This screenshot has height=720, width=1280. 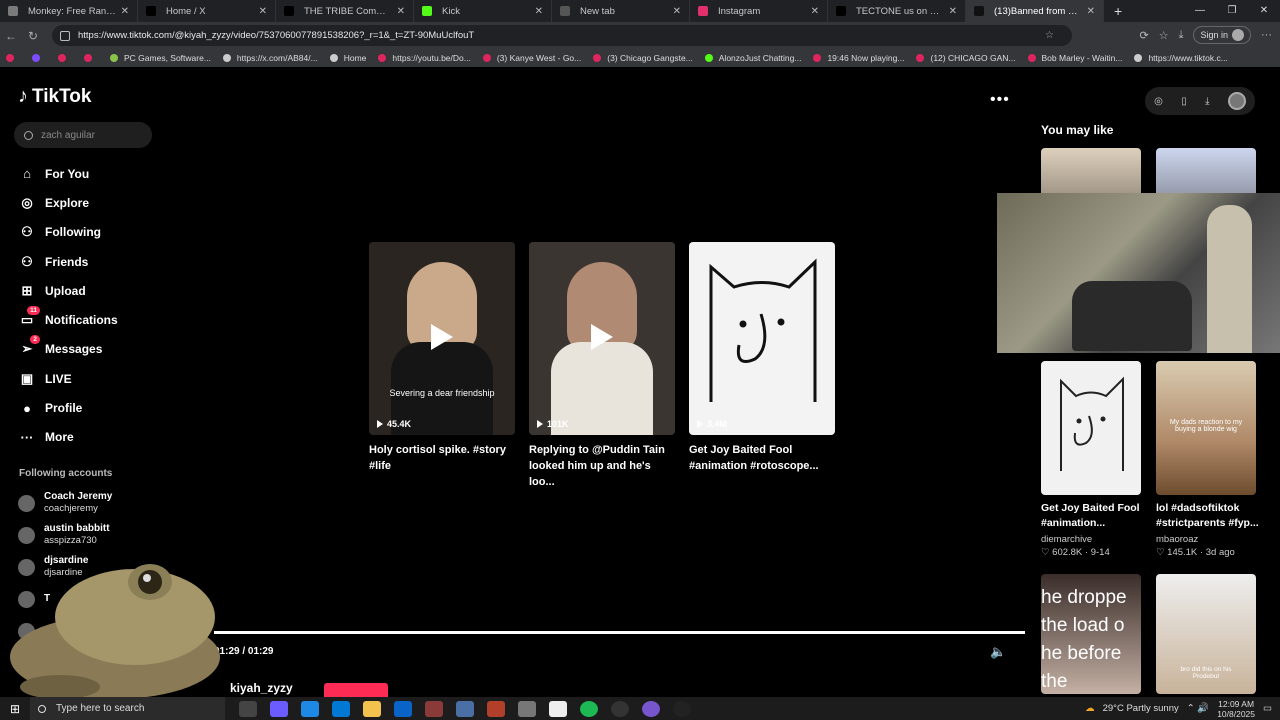 What do you see at coordinates (345, 11) in the screenshot?
I see `browser-tab: THE TRIBE Community / X ✕` at bounding box center [345, 11].